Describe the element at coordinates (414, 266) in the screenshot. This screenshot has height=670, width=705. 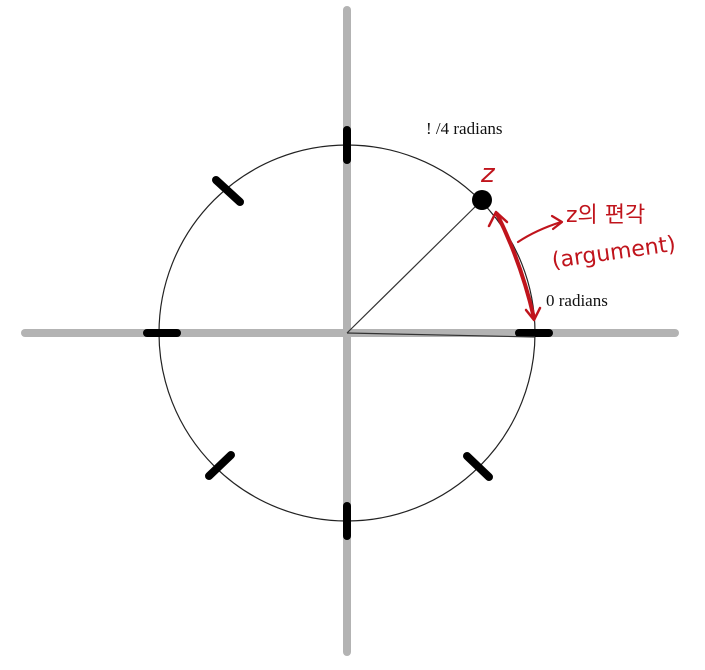
I see `ray-to-z` at that location.